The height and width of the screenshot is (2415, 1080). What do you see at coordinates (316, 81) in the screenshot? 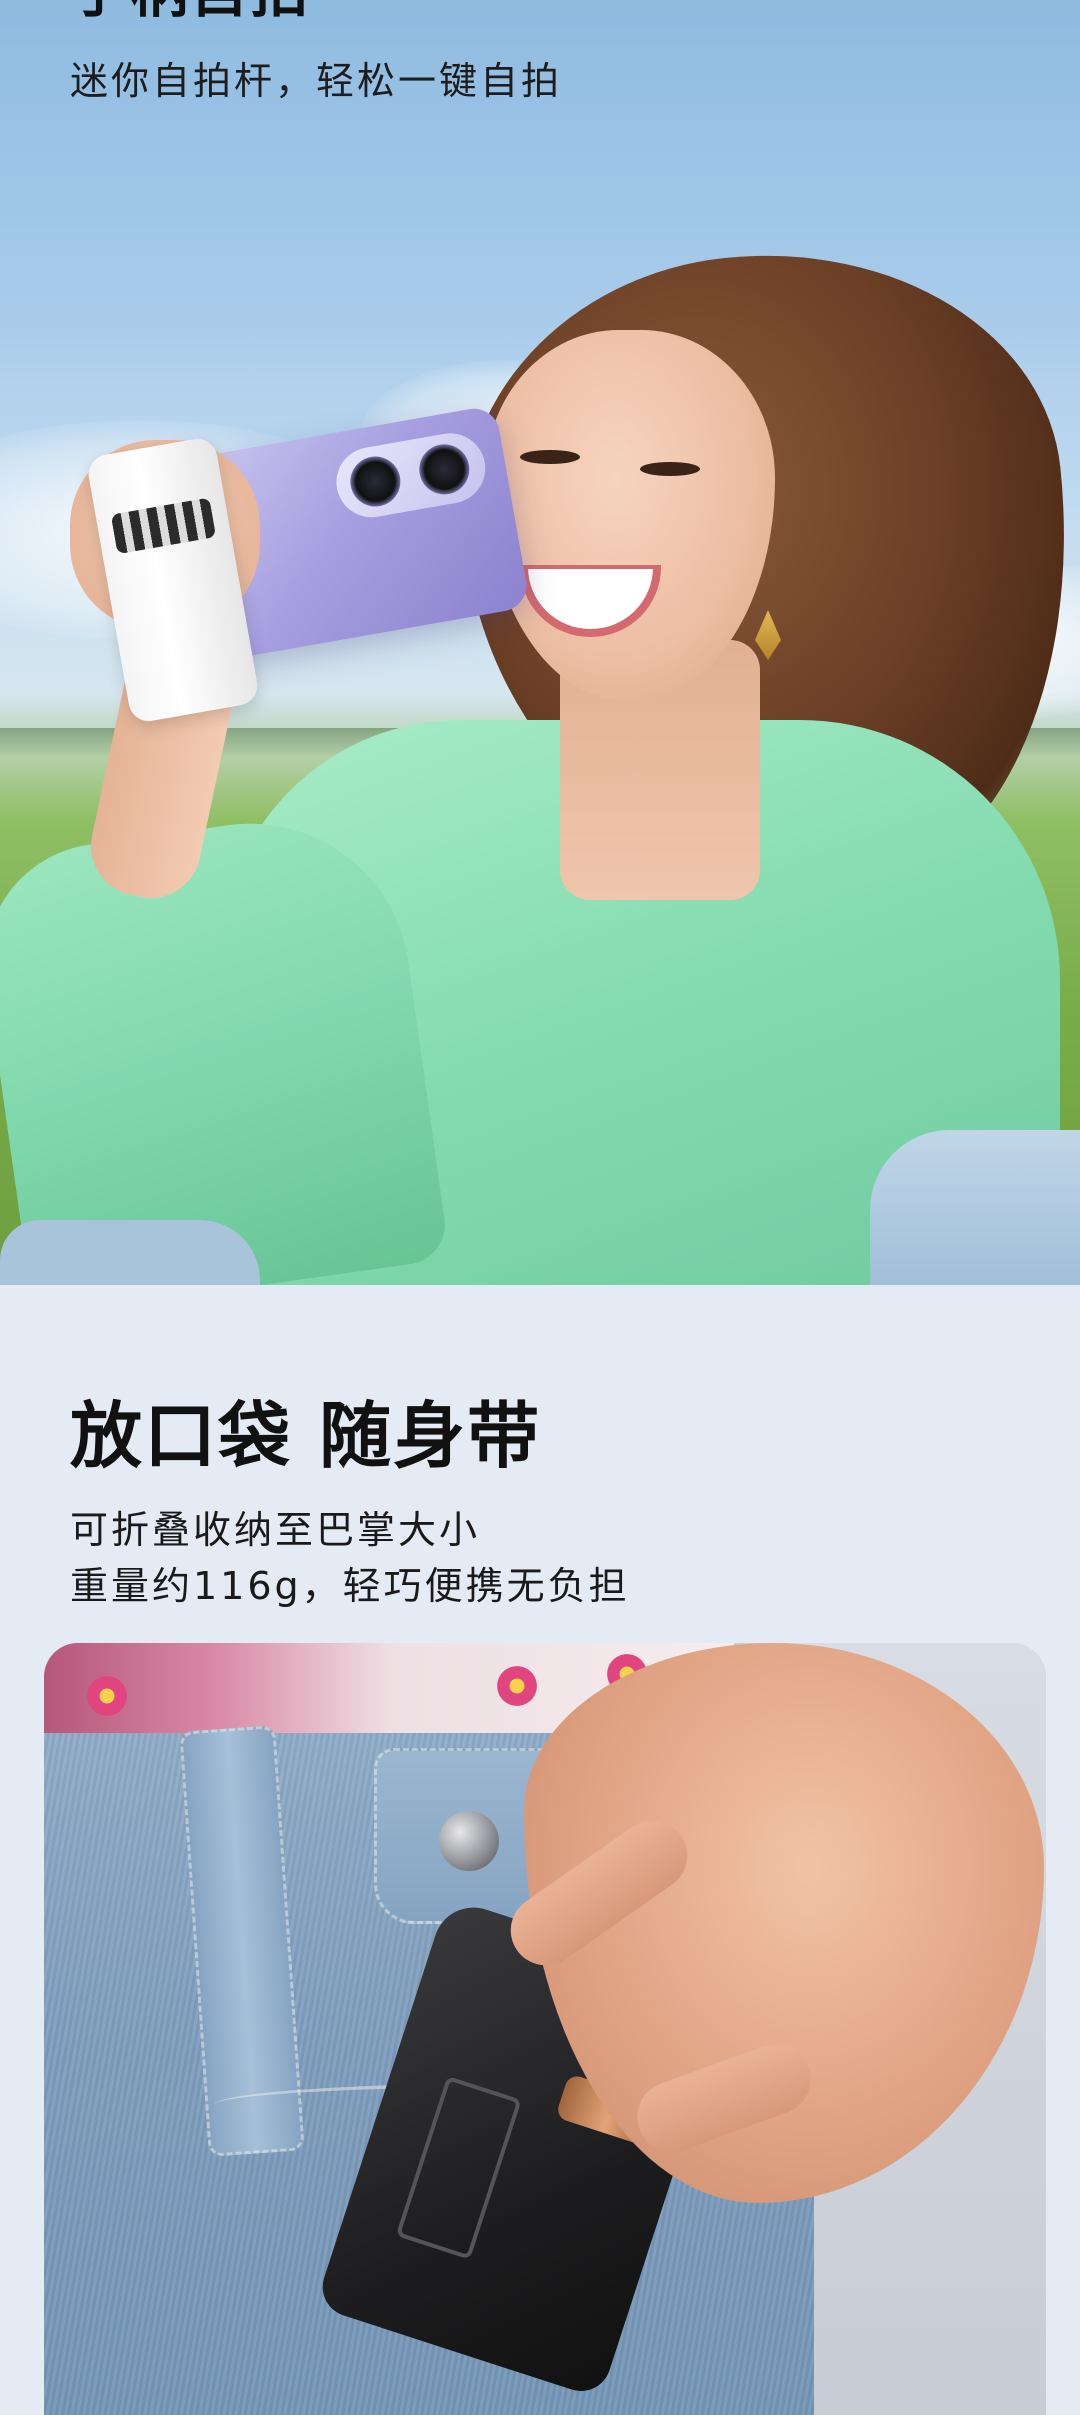
I see `hero-subtitle: 迷你自拍杆，轻松一键自拍` at bounding box center [316, 81].